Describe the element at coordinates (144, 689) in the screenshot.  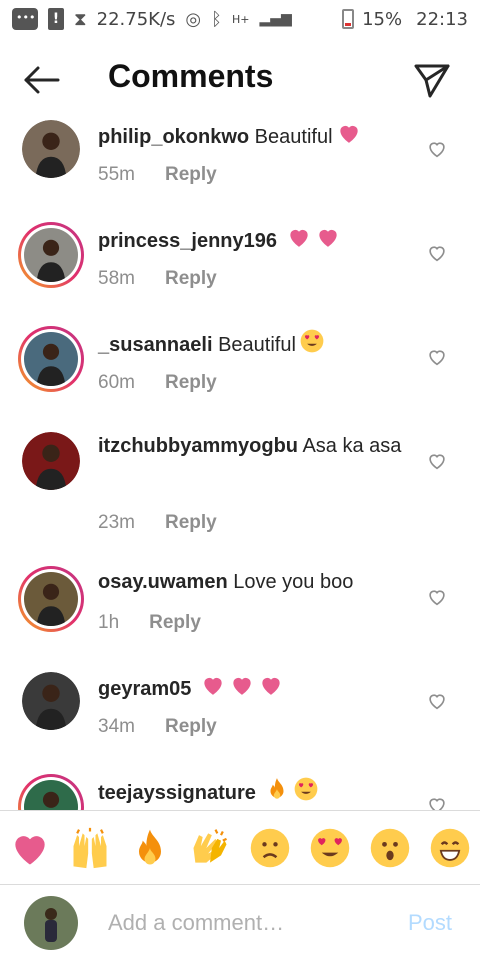
I see `comment-username: geyram05` at that location.